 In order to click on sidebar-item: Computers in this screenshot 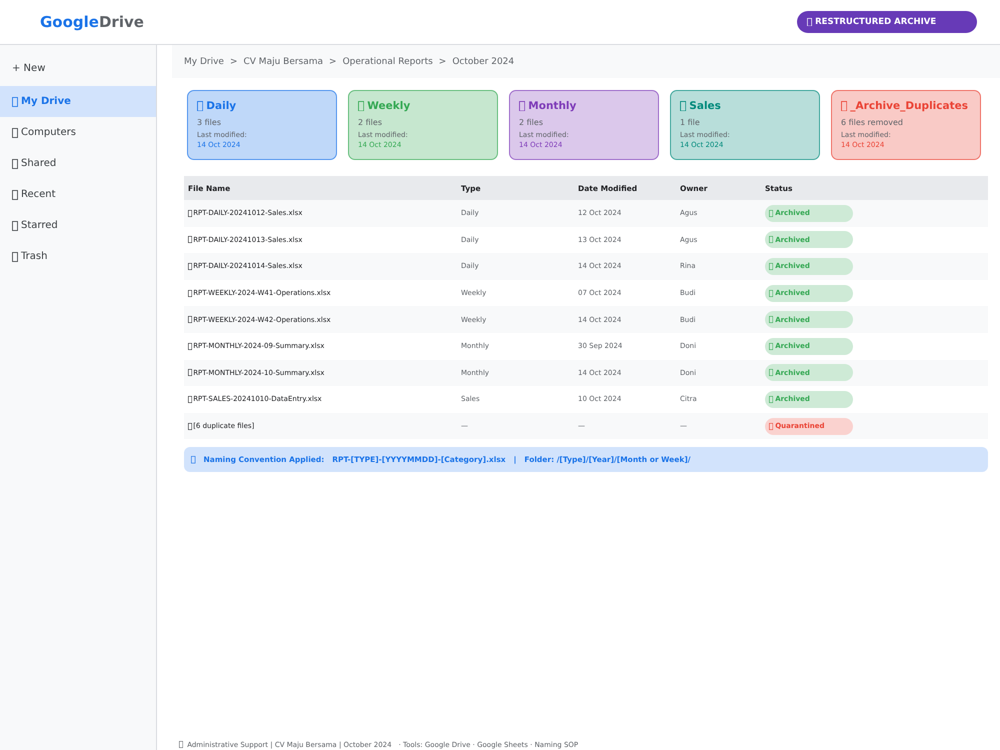, I will do `click(78, 132)`.